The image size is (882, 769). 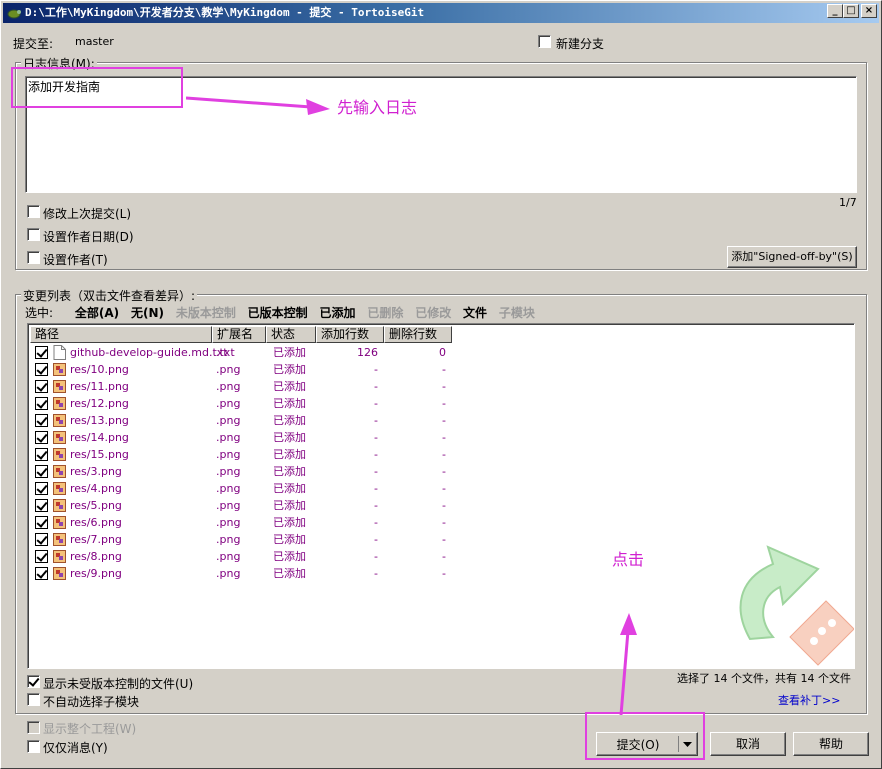 I want to click on select-files-link: 文件, so click(x=475, y=313).